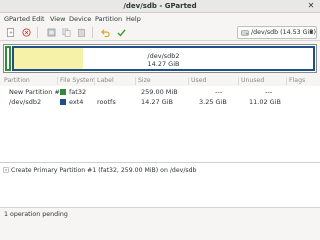 The width and height of the screenshot is (320, 240). Describe the element at coordinates (78, 92) in the screenshot. I see `cell-filesystem: fat32` at that location.